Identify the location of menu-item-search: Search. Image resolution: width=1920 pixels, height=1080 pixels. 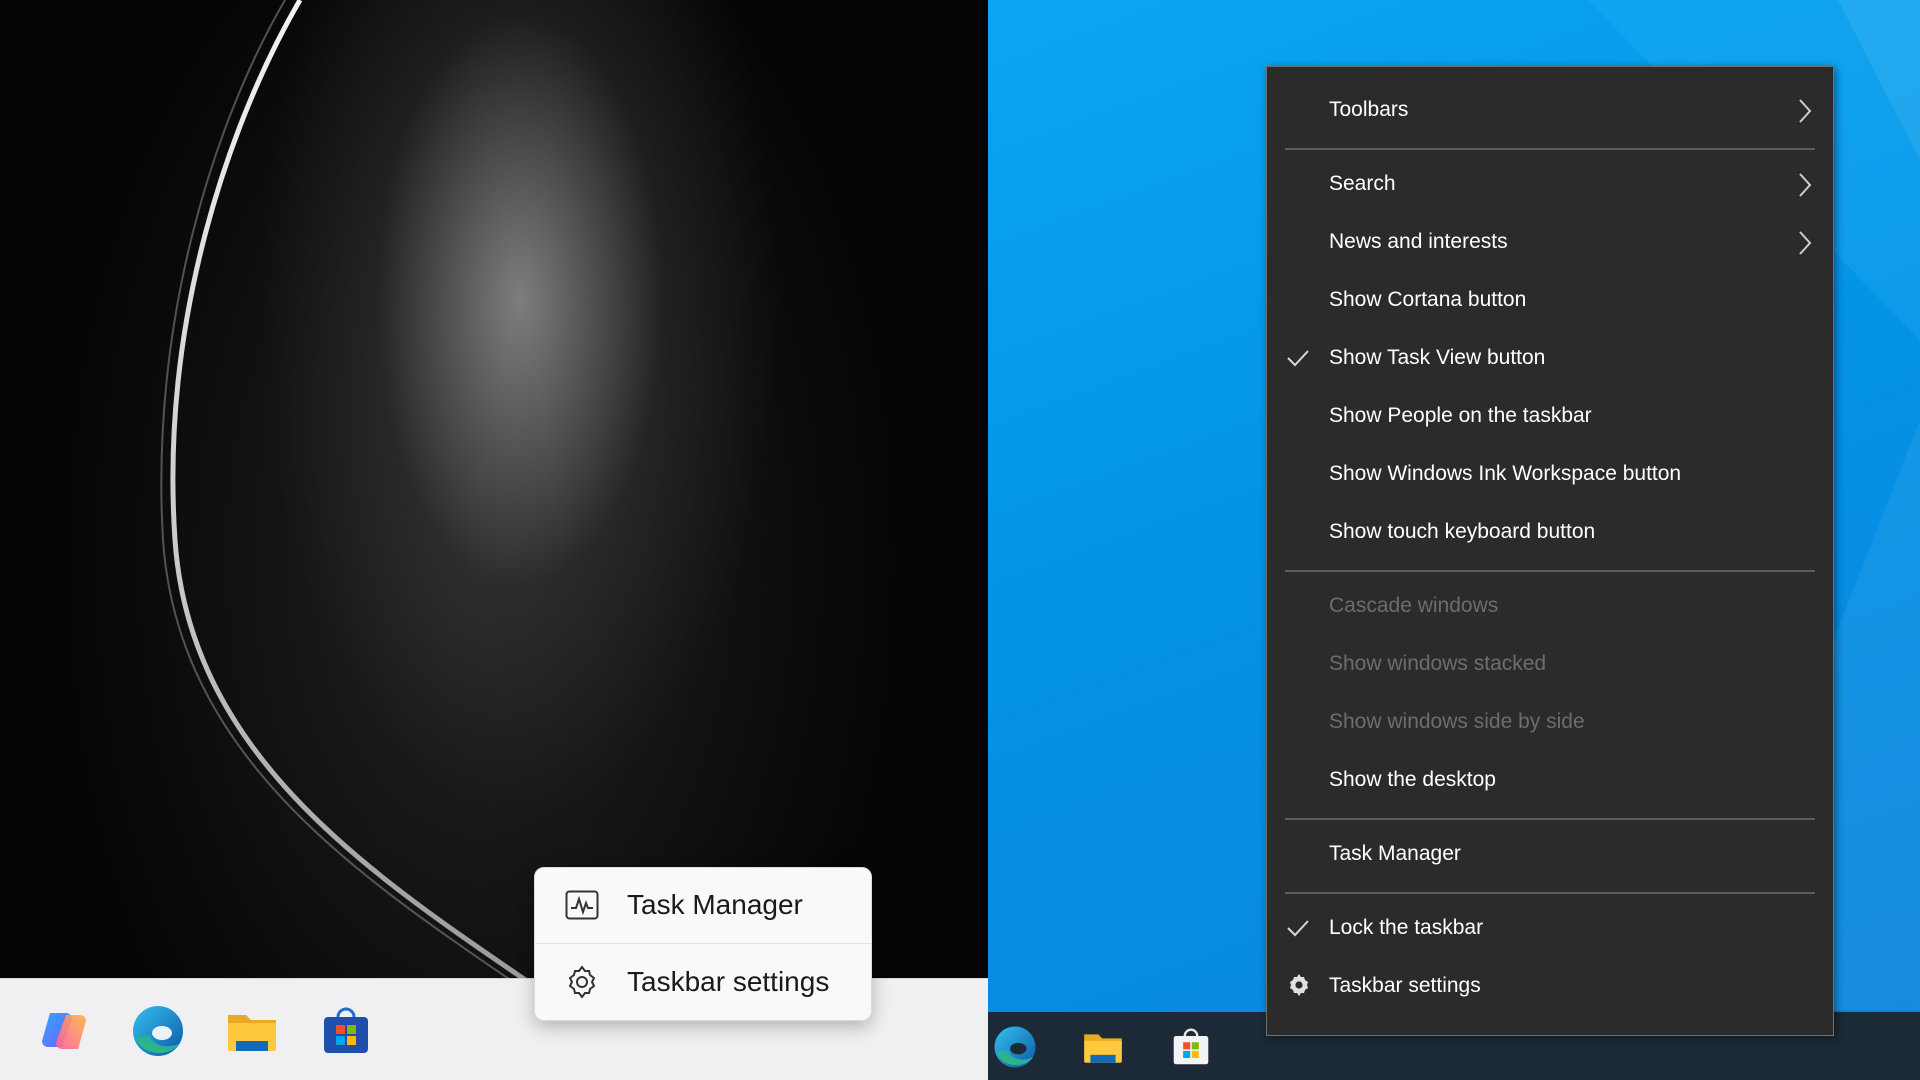
(1550, 185).